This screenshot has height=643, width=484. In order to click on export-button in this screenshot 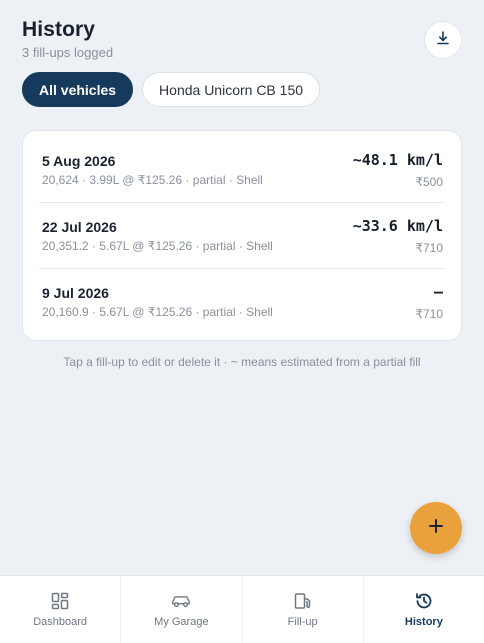, I will do `click(443, 40)`.